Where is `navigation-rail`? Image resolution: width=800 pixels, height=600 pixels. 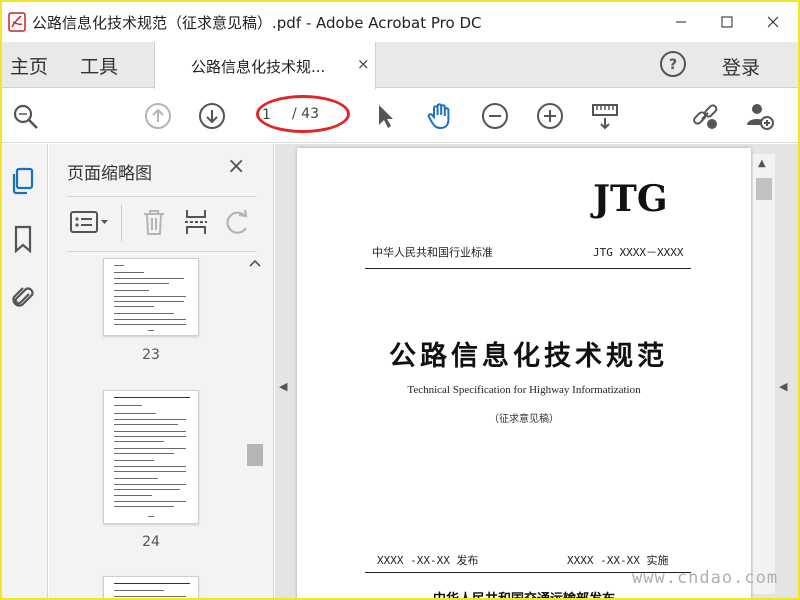
navigation-rail is located at coordinates (25, 371).